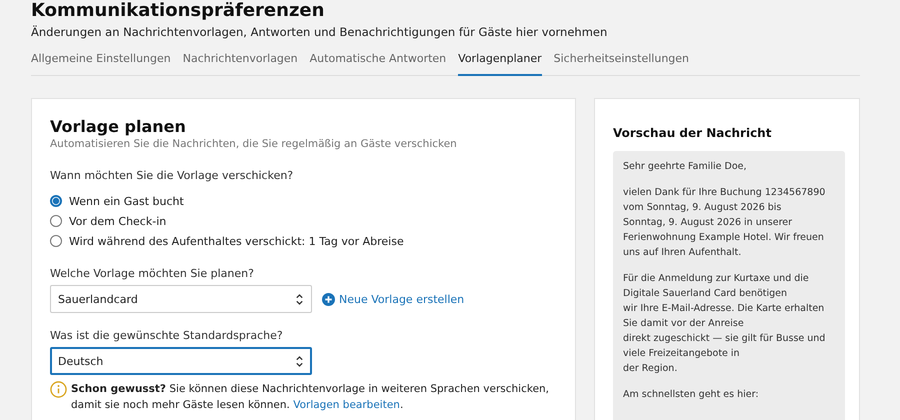  Describe the element at coordinates (303, 241) in the screenshot. I see `radio-option: Wird während des Aufenthaltes verschickt: 1 Tag vor Abreise` at that location.